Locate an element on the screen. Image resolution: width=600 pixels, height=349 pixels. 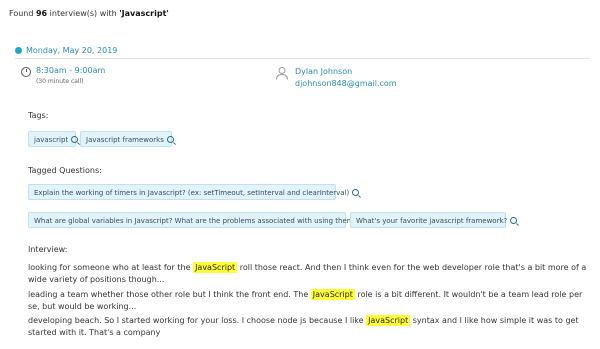
summary-prefix: Found is located at coordinates (21, 13).